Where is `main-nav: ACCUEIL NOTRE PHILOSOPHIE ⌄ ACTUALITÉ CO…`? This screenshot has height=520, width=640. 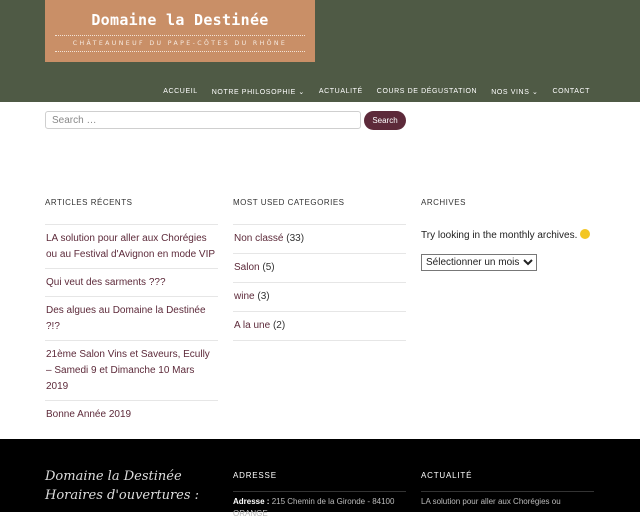 main-nav: ACCUEIL NOTRE PHILOSOPHIE ⌄ ACTUALITÉ CO… is located at coordinates (376, 92).